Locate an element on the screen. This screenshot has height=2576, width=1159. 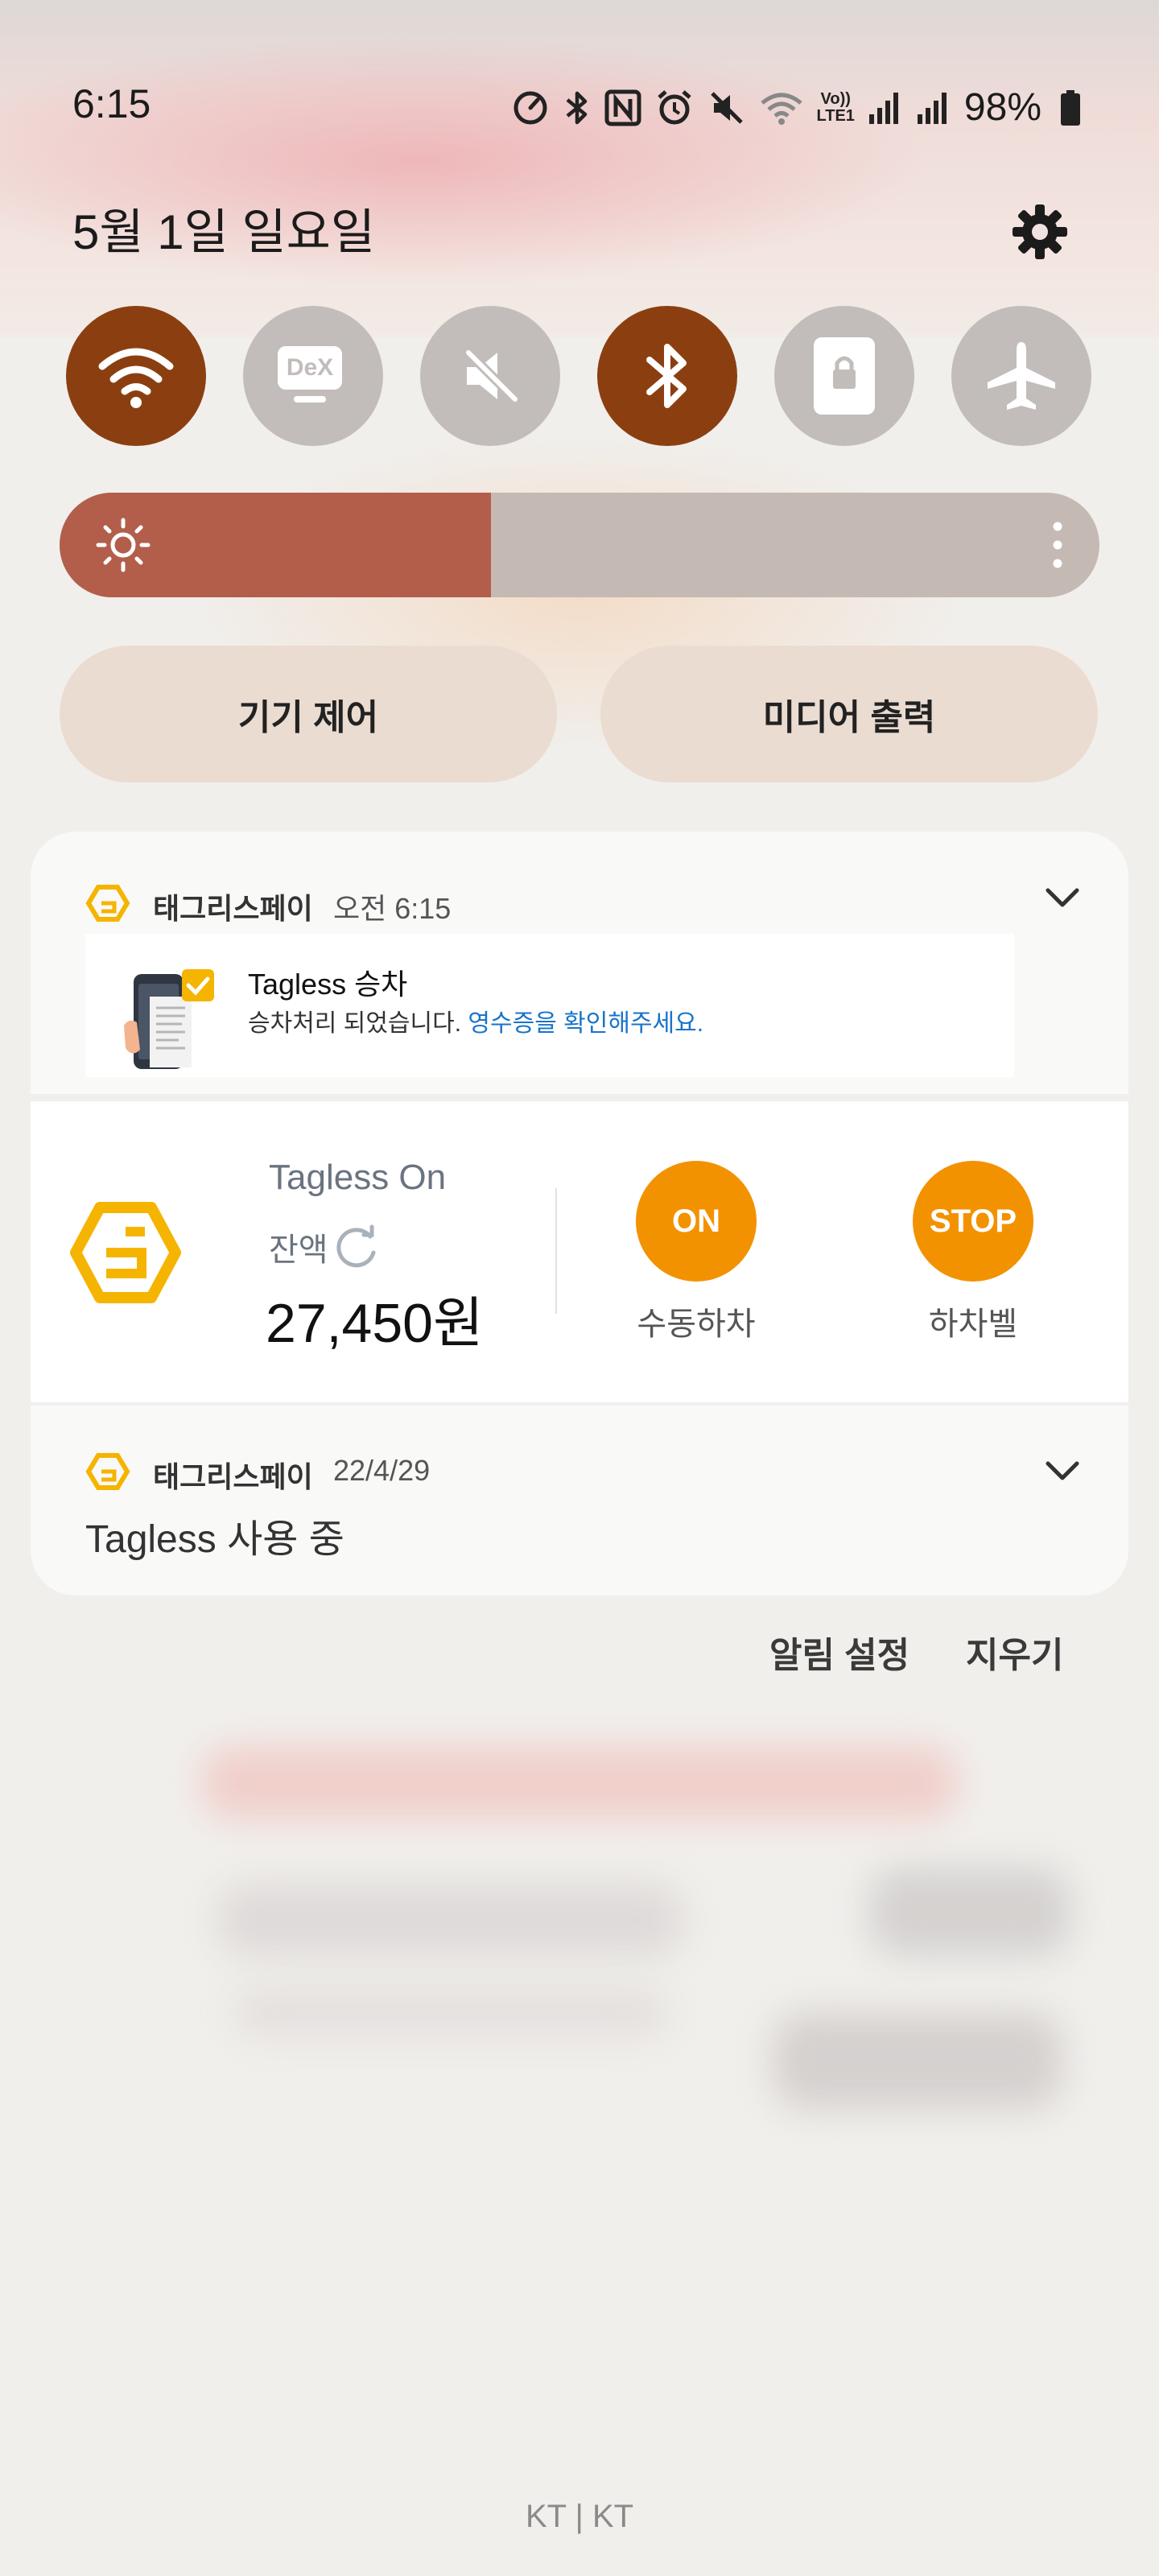
airplane-icon is located at coordinates (1021, 376).